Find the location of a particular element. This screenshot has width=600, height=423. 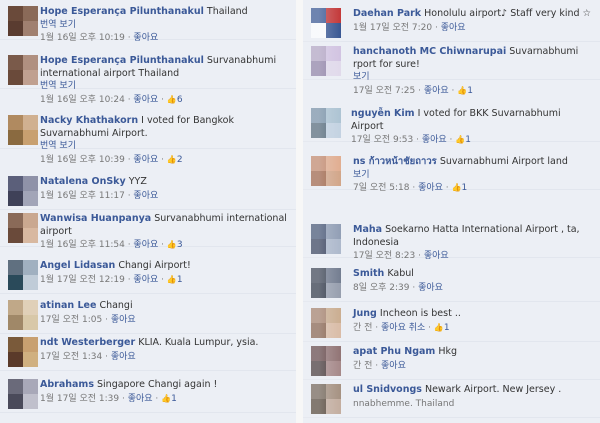

comment-timestamp: 17일 오전 9:53 is located at coordinates (382, 140).